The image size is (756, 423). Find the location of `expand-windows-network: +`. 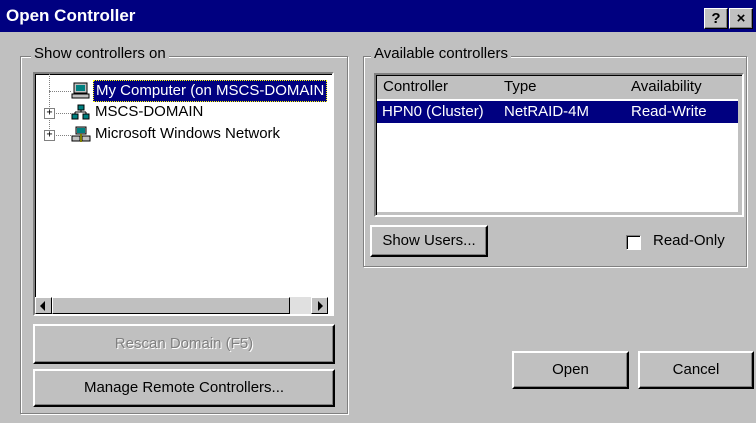

expand-windows-network: + is located at coordinates (49, 135).